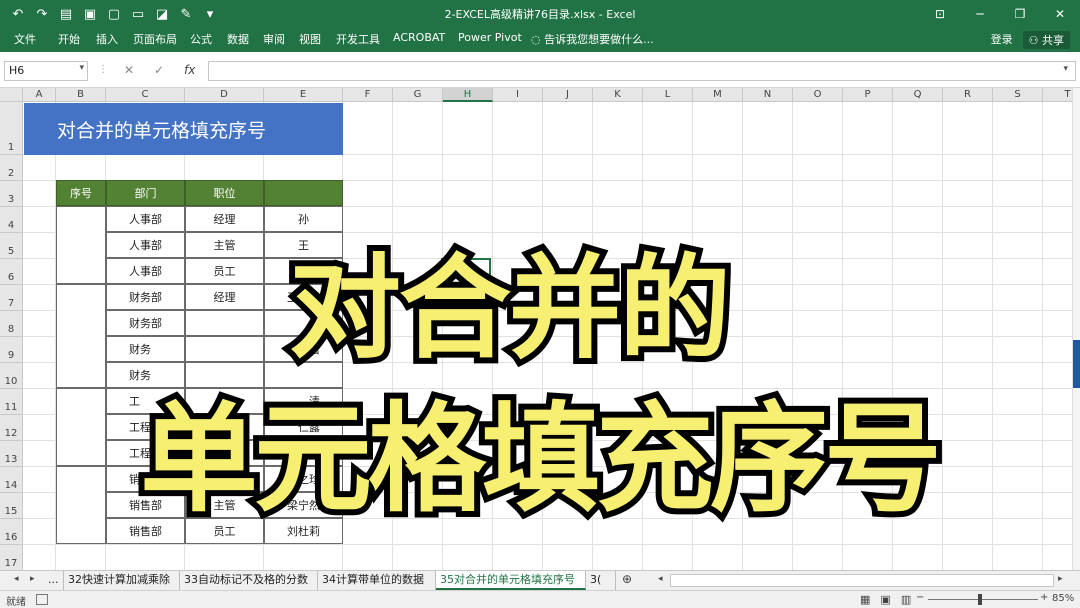 The image size is (1080, 608). What do you see at coordinates (865, 599) in the screenshot?
I see `normal-view-icon: ▦` at bounding box center [865, 599].